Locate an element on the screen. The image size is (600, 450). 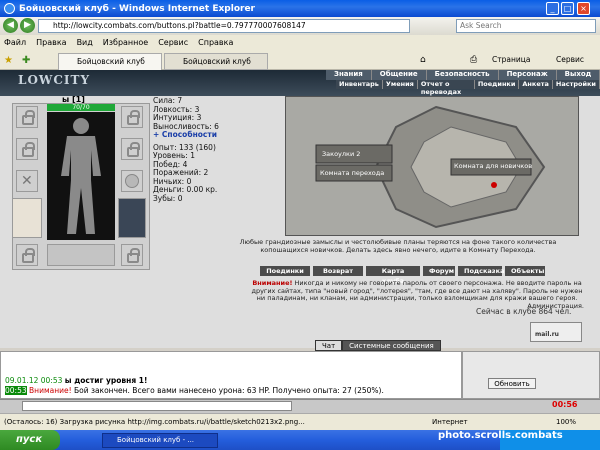
favorites-star-icon: ★ is located at coordinates (8, 60).